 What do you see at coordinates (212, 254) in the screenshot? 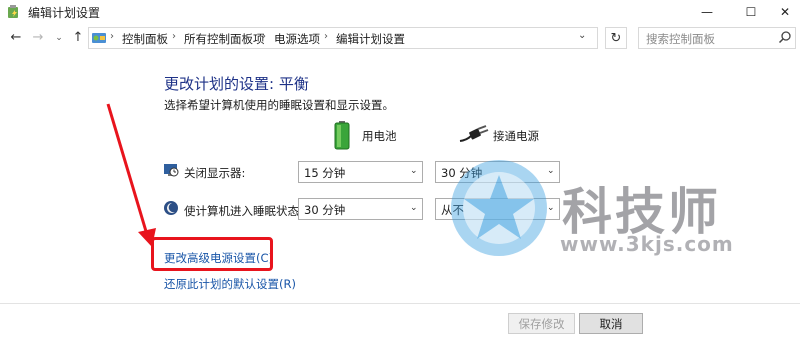
I see `highlight-box` at bounding box center [212, 254].